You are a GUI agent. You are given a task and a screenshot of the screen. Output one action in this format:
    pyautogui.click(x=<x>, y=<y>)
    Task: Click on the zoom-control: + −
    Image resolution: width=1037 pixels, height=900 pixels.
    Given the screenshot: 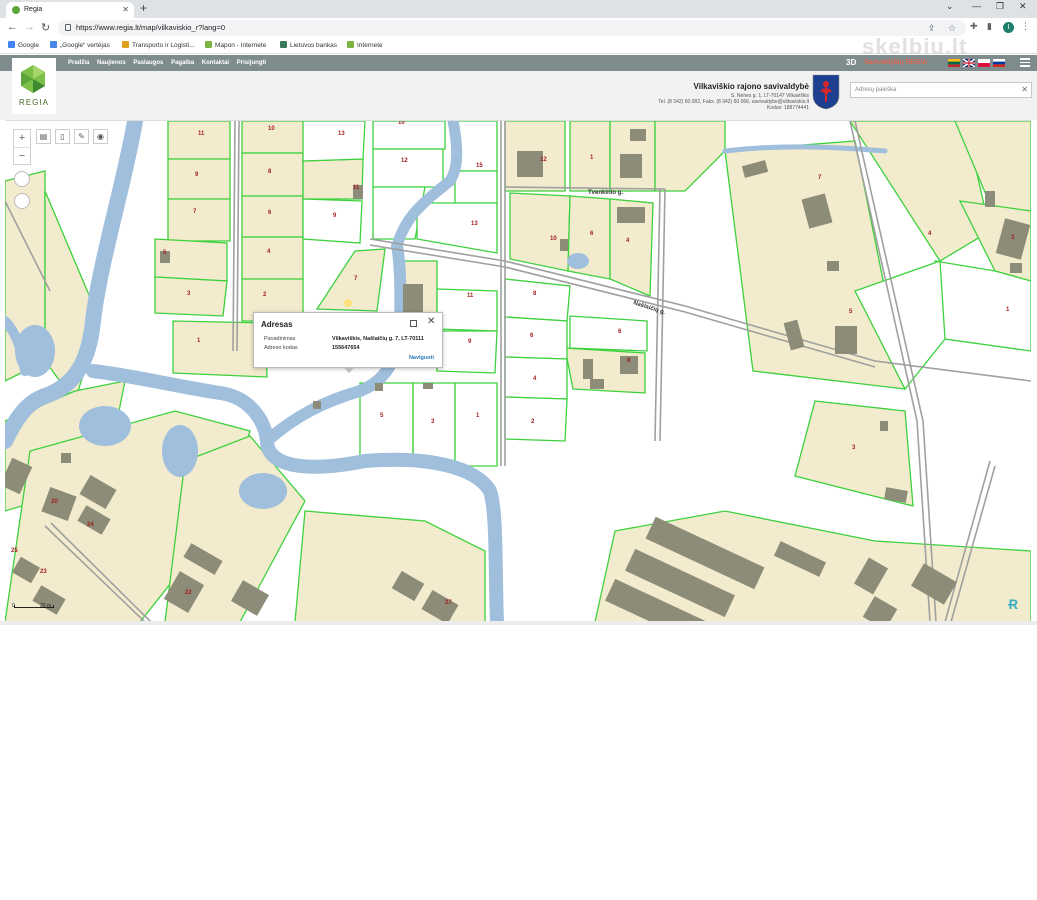 What is the action you would take?
    pyautogui.click(x=22, y=147)
    